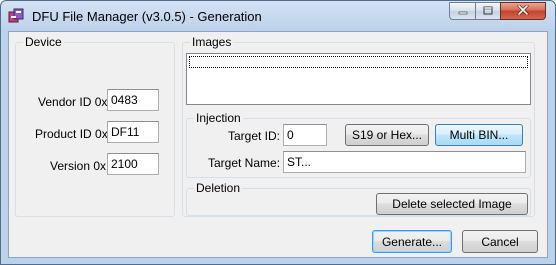 This screenshot has height=265, width=556. Describe the element at coordinates (212, 42) in the screenshot. I see `images-group-title: Images` at that location.